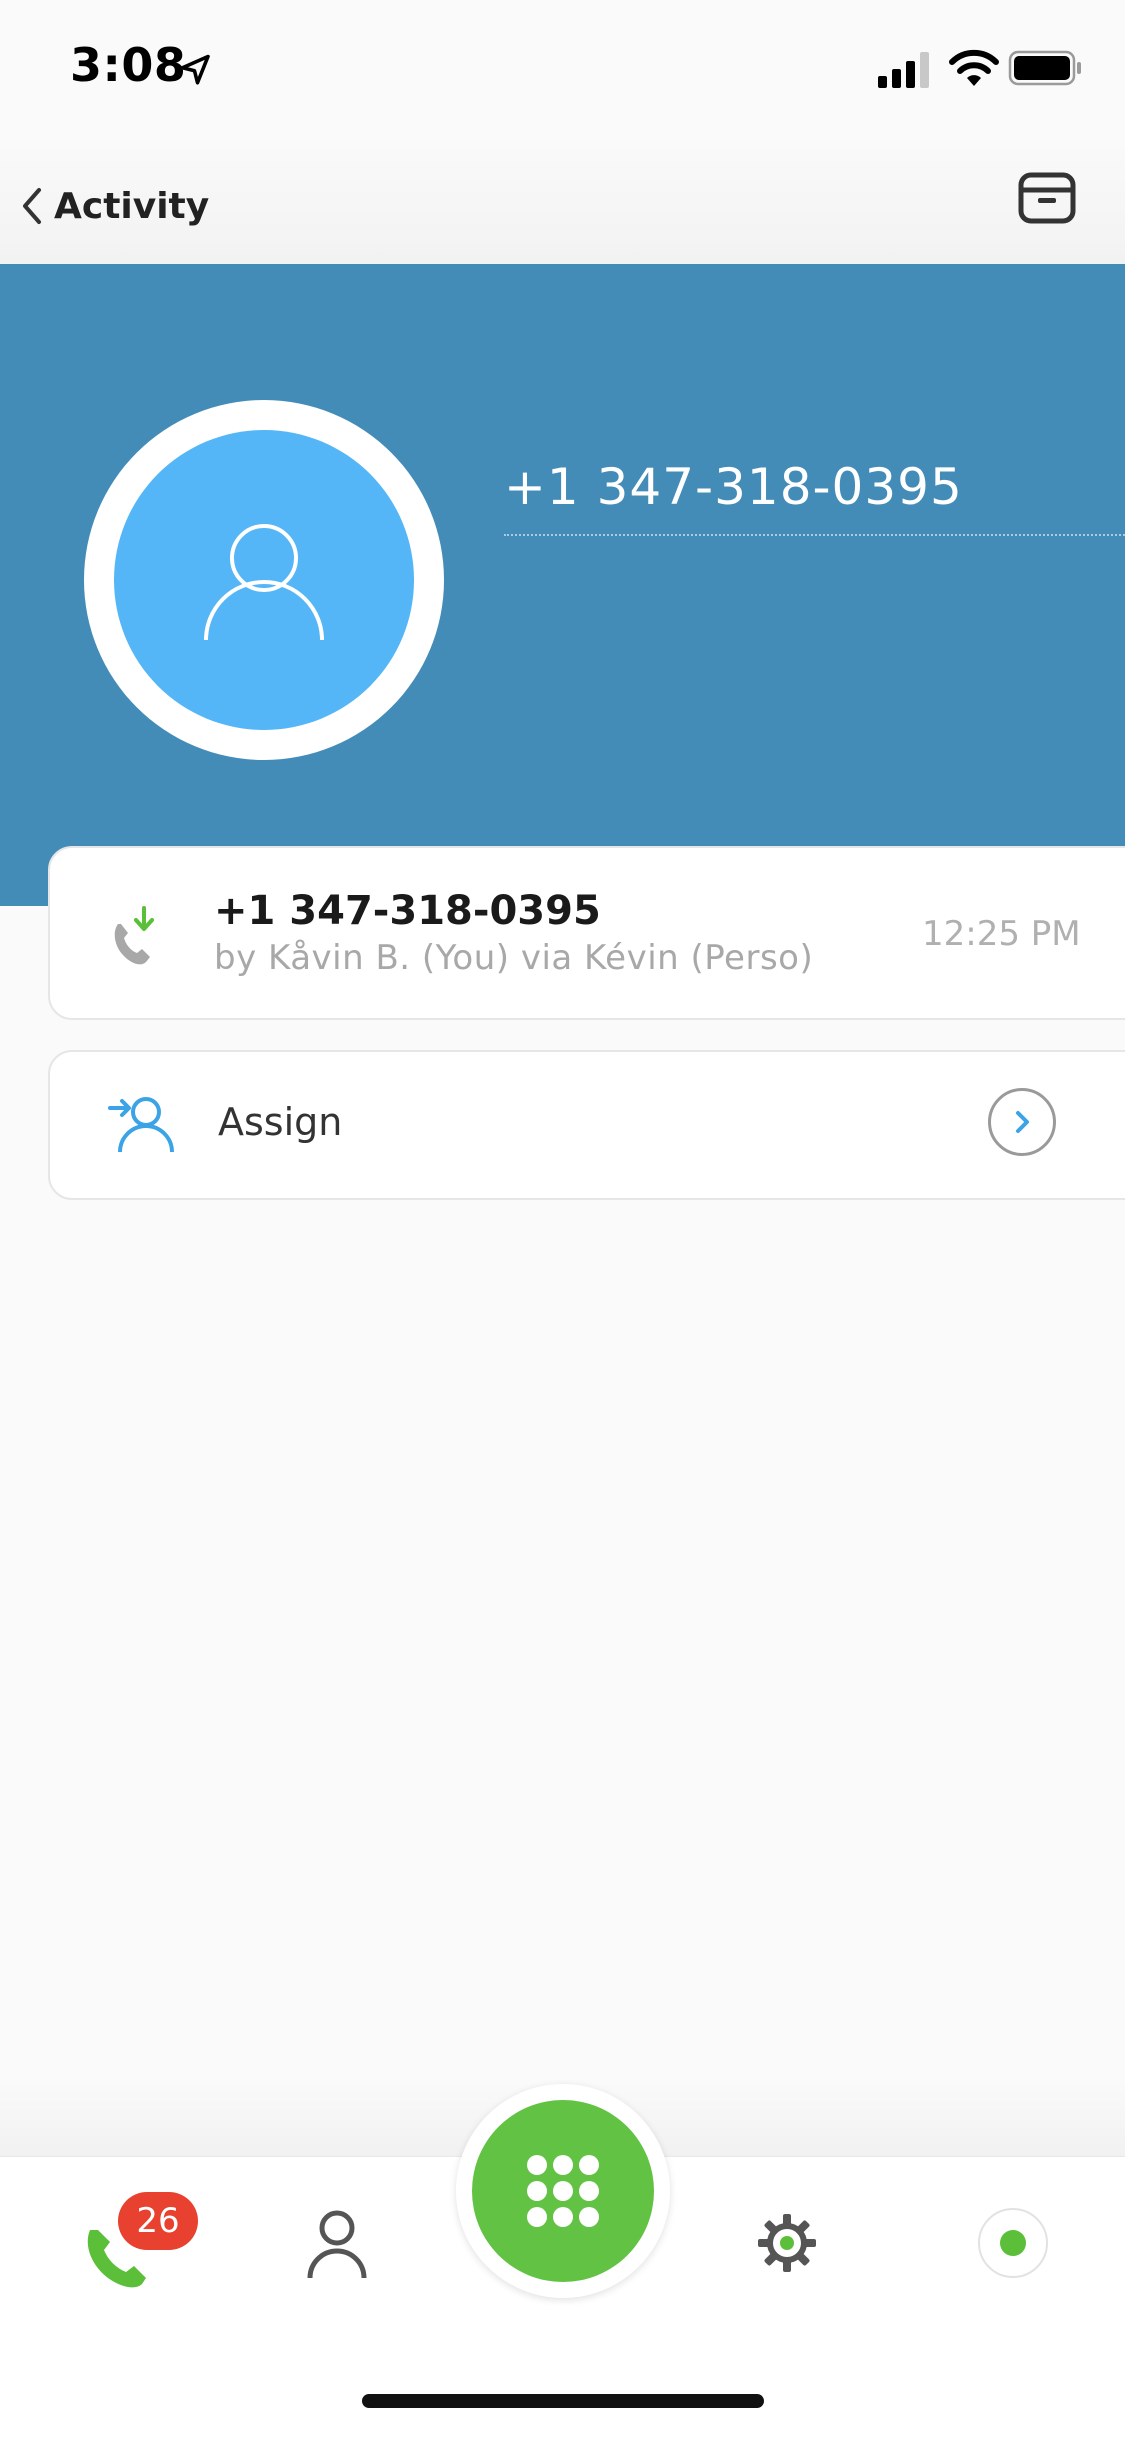 Image resolution: width=1125 pixels, height=2437 pixels. What do you see at coordinates (733, 487) in the screenshot?
I see `contact-number: +1 347-318-0395` at bounding box center [733, 487].